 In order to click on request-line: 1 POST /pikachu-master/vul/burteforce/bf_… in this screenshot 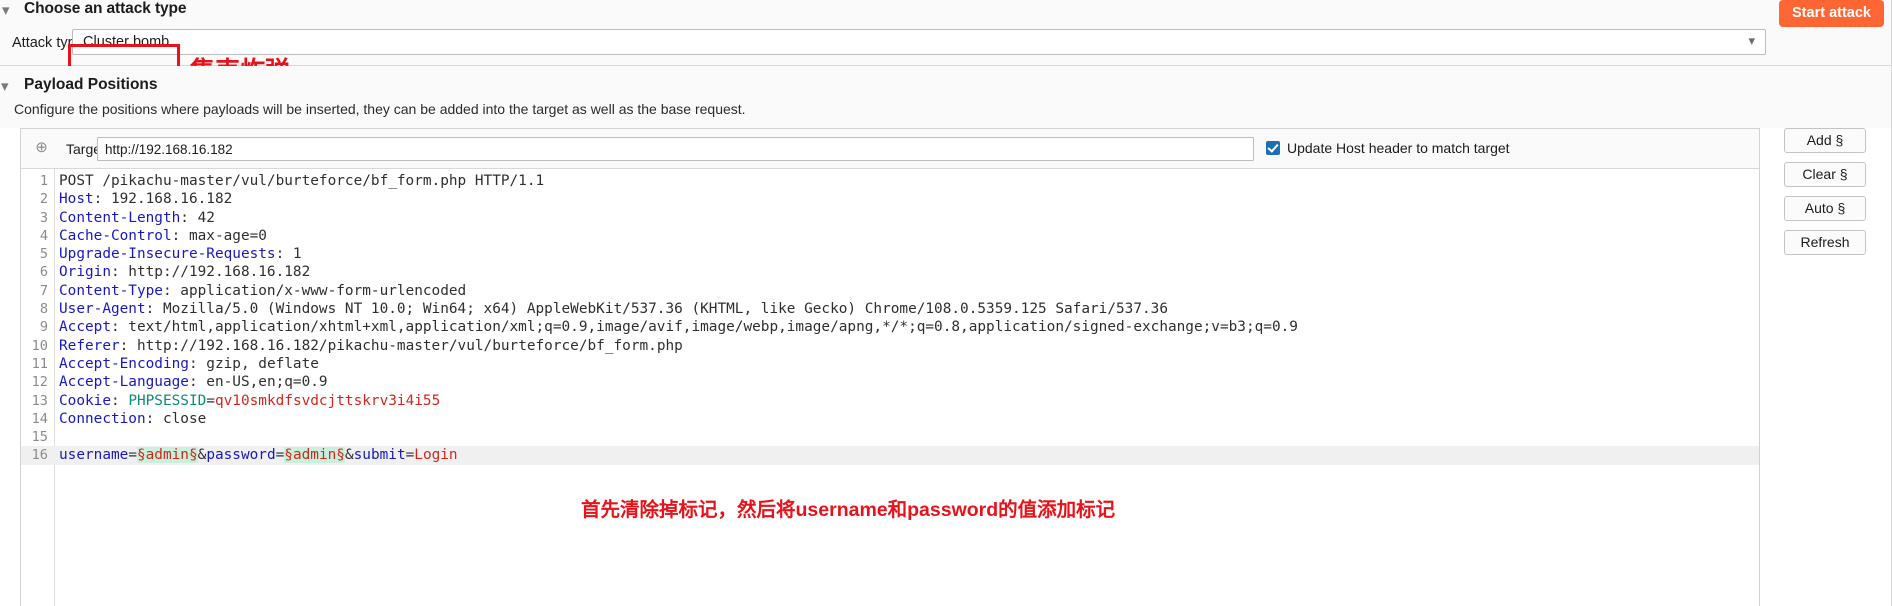, I will do `click(890, 181)`.